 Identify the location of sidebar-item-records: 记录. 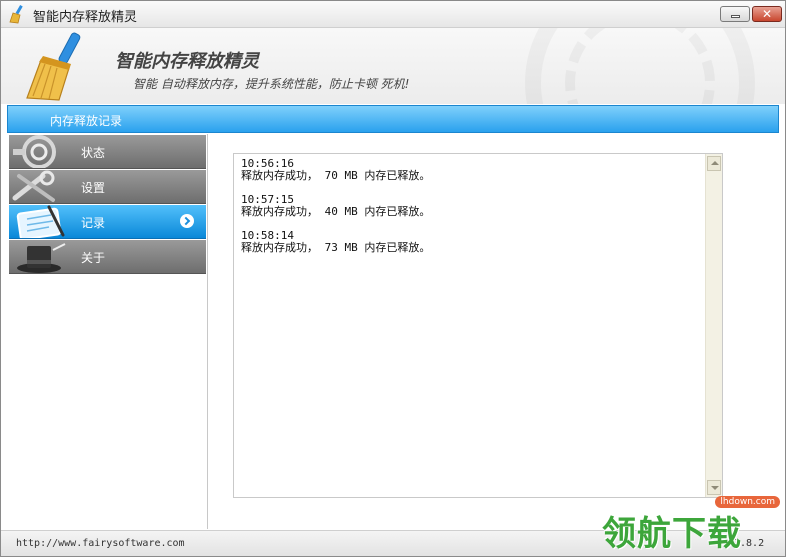
(107, 222).